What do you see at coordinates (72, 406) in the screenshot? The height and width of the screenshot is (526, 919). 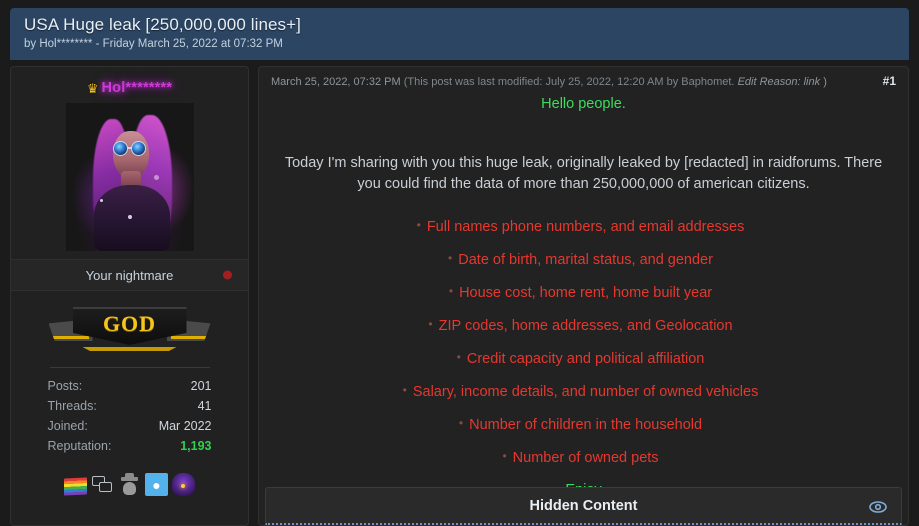 I see `stat-label: Threads:` at bounding box center [72, 406].